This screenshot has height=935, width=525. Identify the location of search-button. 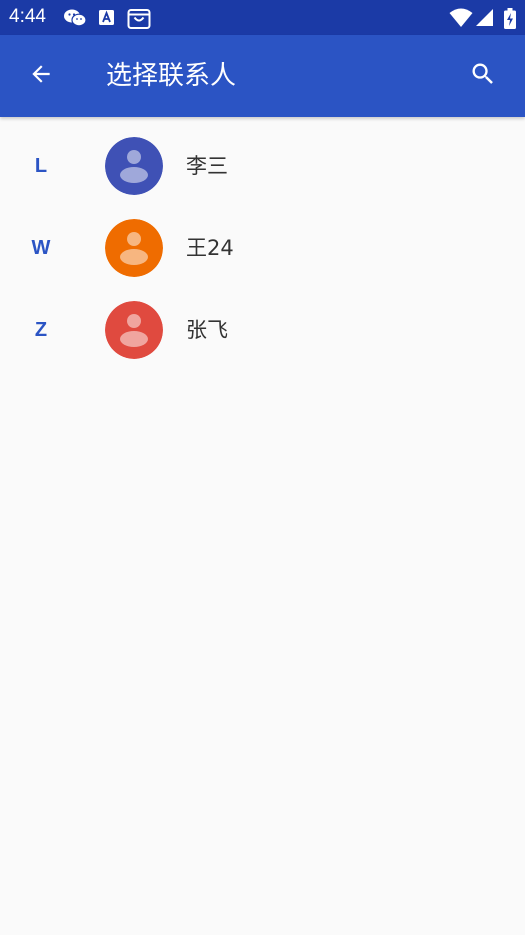
(483, 76).